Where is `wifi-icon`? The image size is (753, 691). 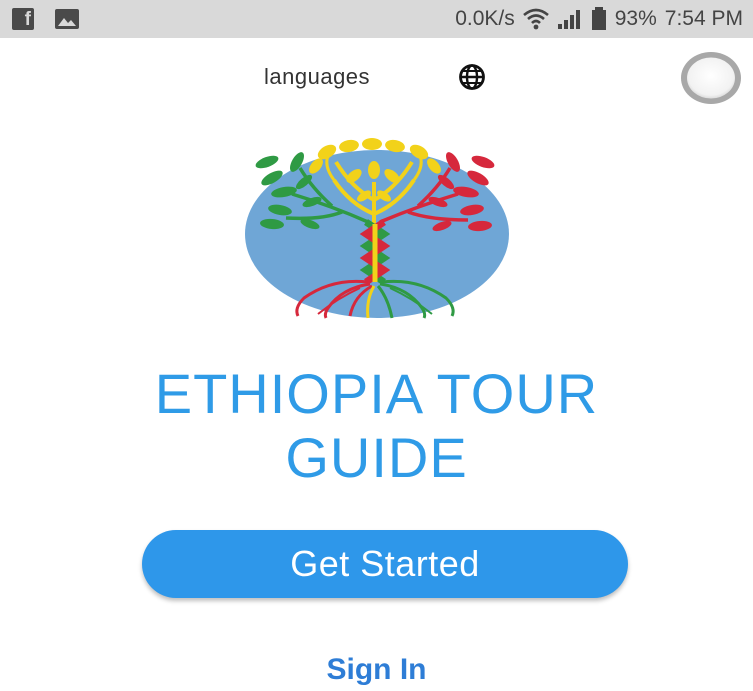
wifi-icon is located at coordinates (535, 19).